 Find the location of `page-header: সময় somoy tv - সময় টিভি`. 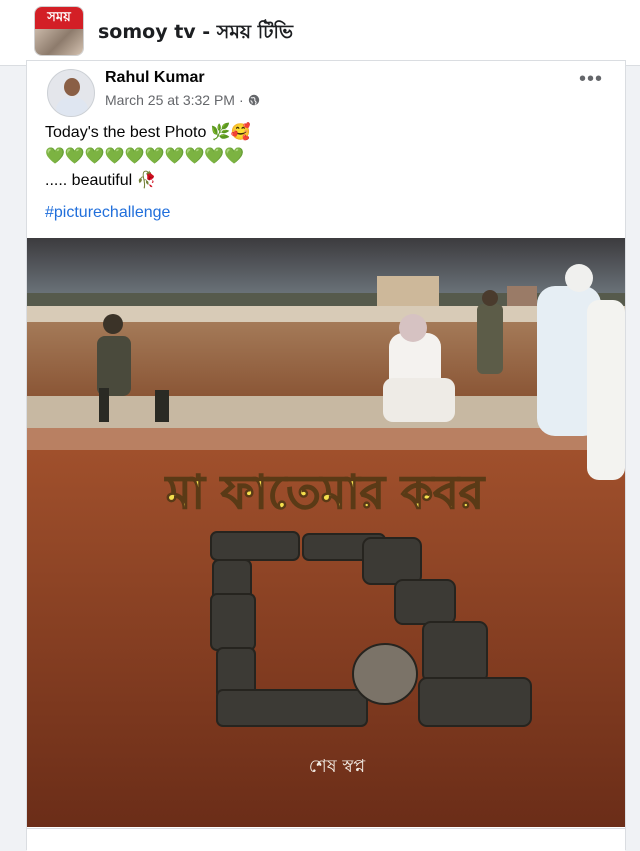

page-header: সময় somoy tv - সময় টিভি is located at coordinates (320, 33).